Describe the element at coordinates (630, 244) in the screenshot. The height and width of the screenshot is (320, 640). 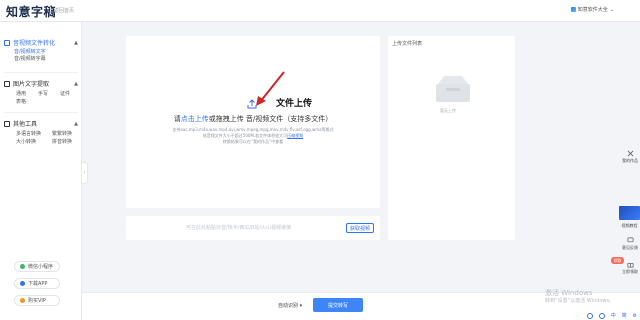
I see `feedback-tool: 意见反馈` at that location.